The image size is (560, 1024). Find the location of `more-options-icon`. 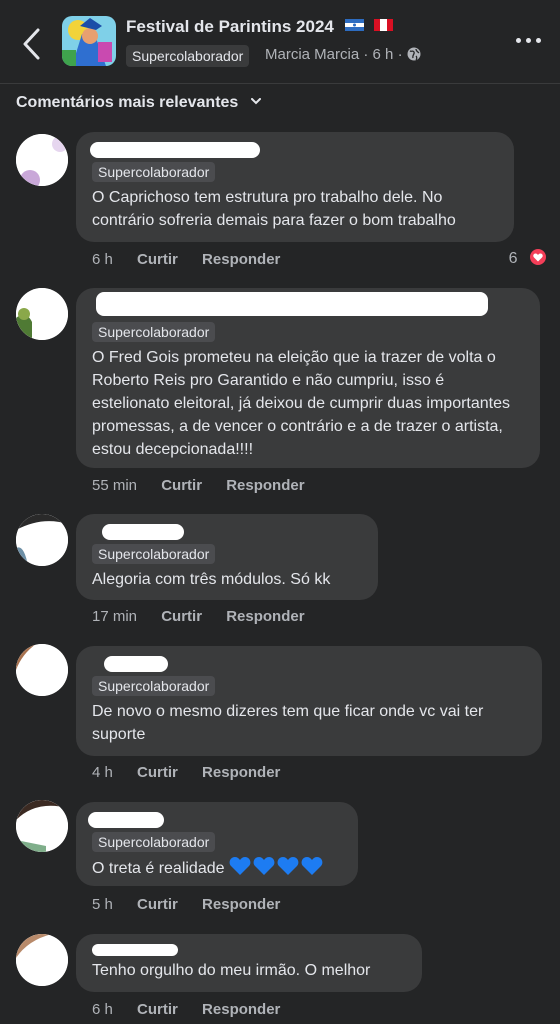

more-options-icon is located at coordinates (529, 40).